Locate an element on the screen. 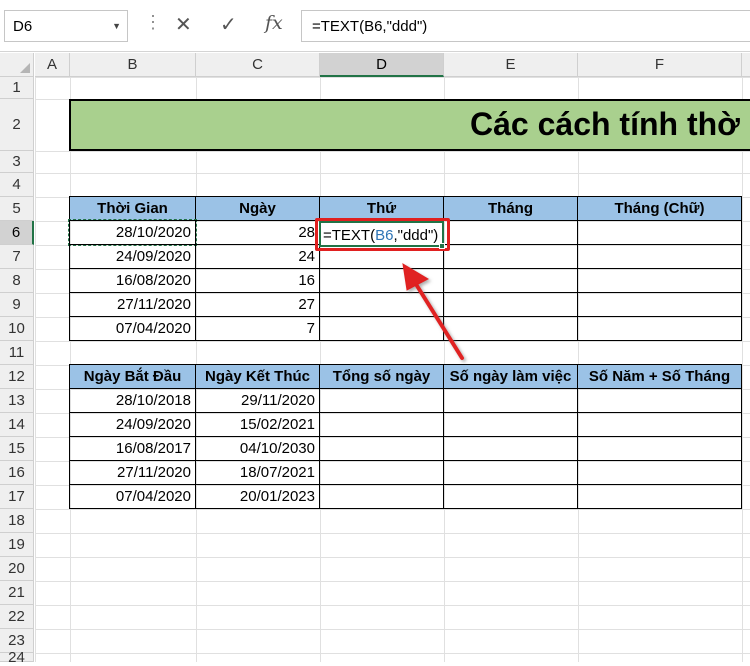 Image resolution: width=750 pixels, height=666 pixels. row-header-10: 10 is located at coordinates (17, 329).